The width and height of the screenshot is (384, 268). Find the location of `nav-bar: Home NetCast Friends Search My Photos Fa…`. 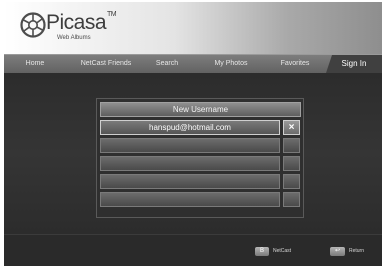

nav-bar: Home NetCast Friends Search My Photos Fa… is located at coordinates (193, 64).